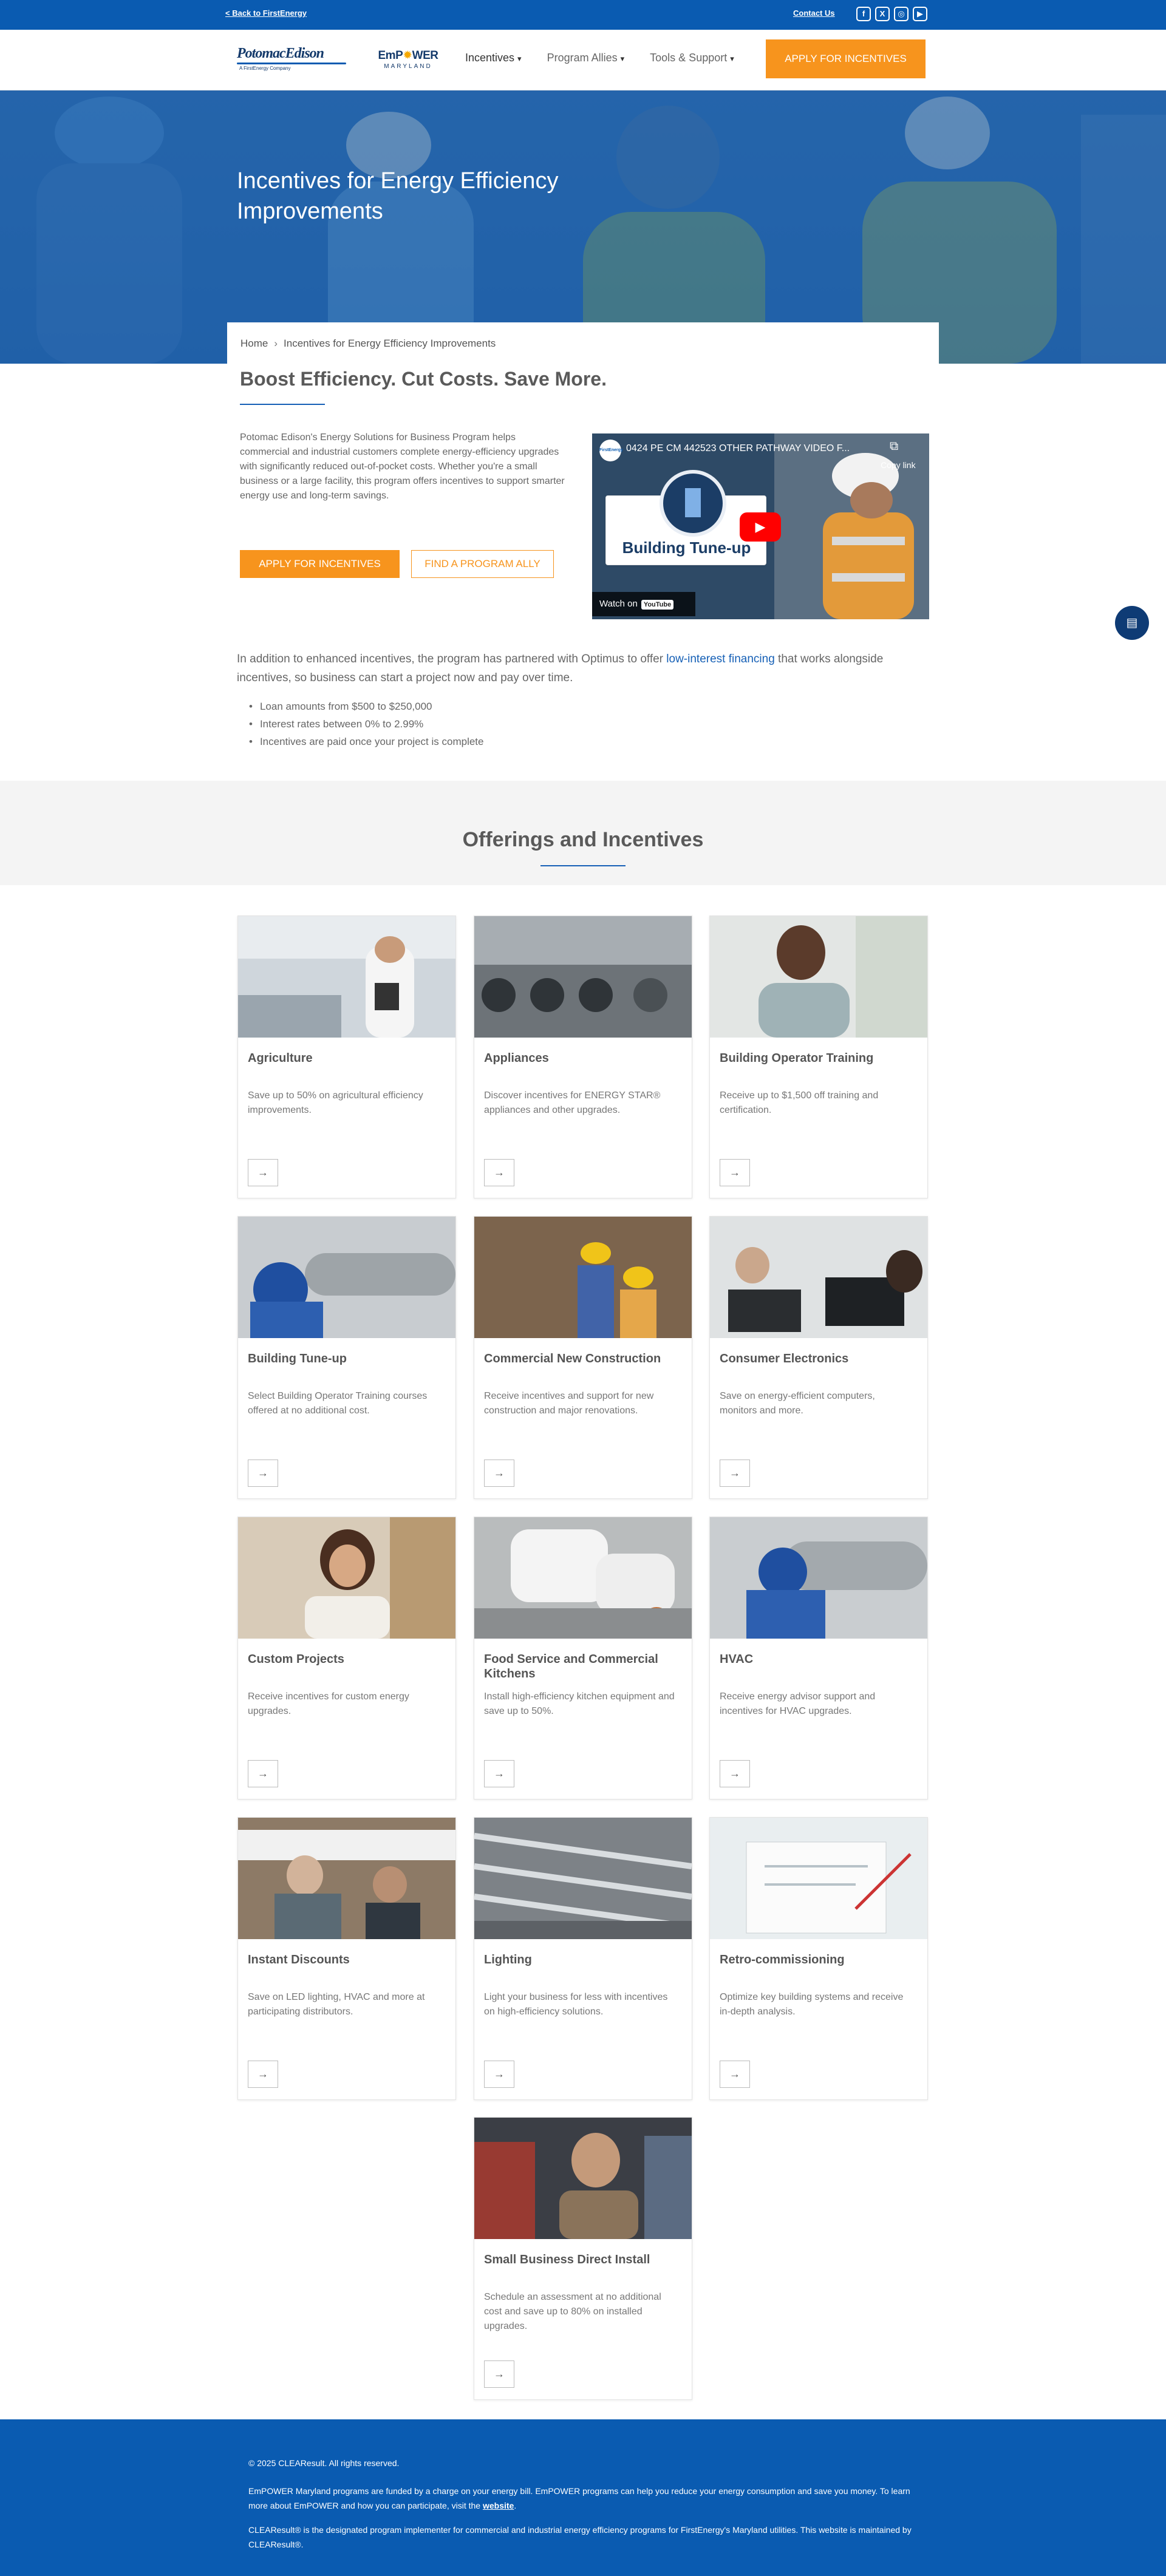 This screenshot has height=2576, width=1166. What do you see at coordinates (902, 14) in the screenshot?
I see `instagram-icon: ◎` at bounding box center [902, 14].